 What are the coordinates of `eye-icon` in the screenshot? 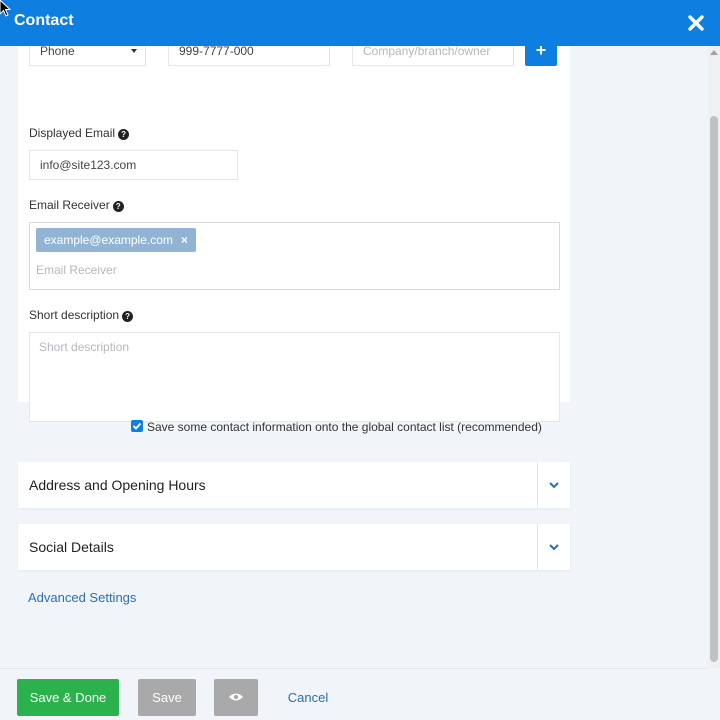 It's located at (236, 697).